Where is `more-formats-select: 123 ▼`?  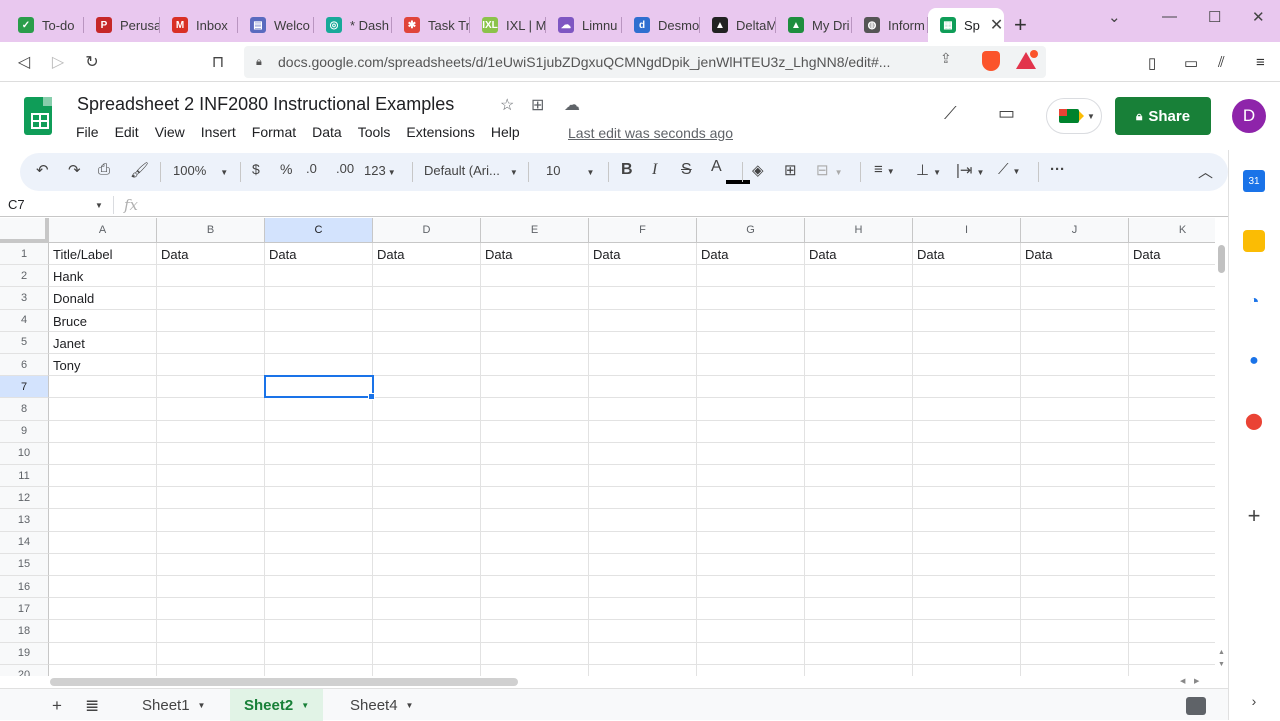
more-formats-select: 123 ▼ is located at coordinates (380, 170).